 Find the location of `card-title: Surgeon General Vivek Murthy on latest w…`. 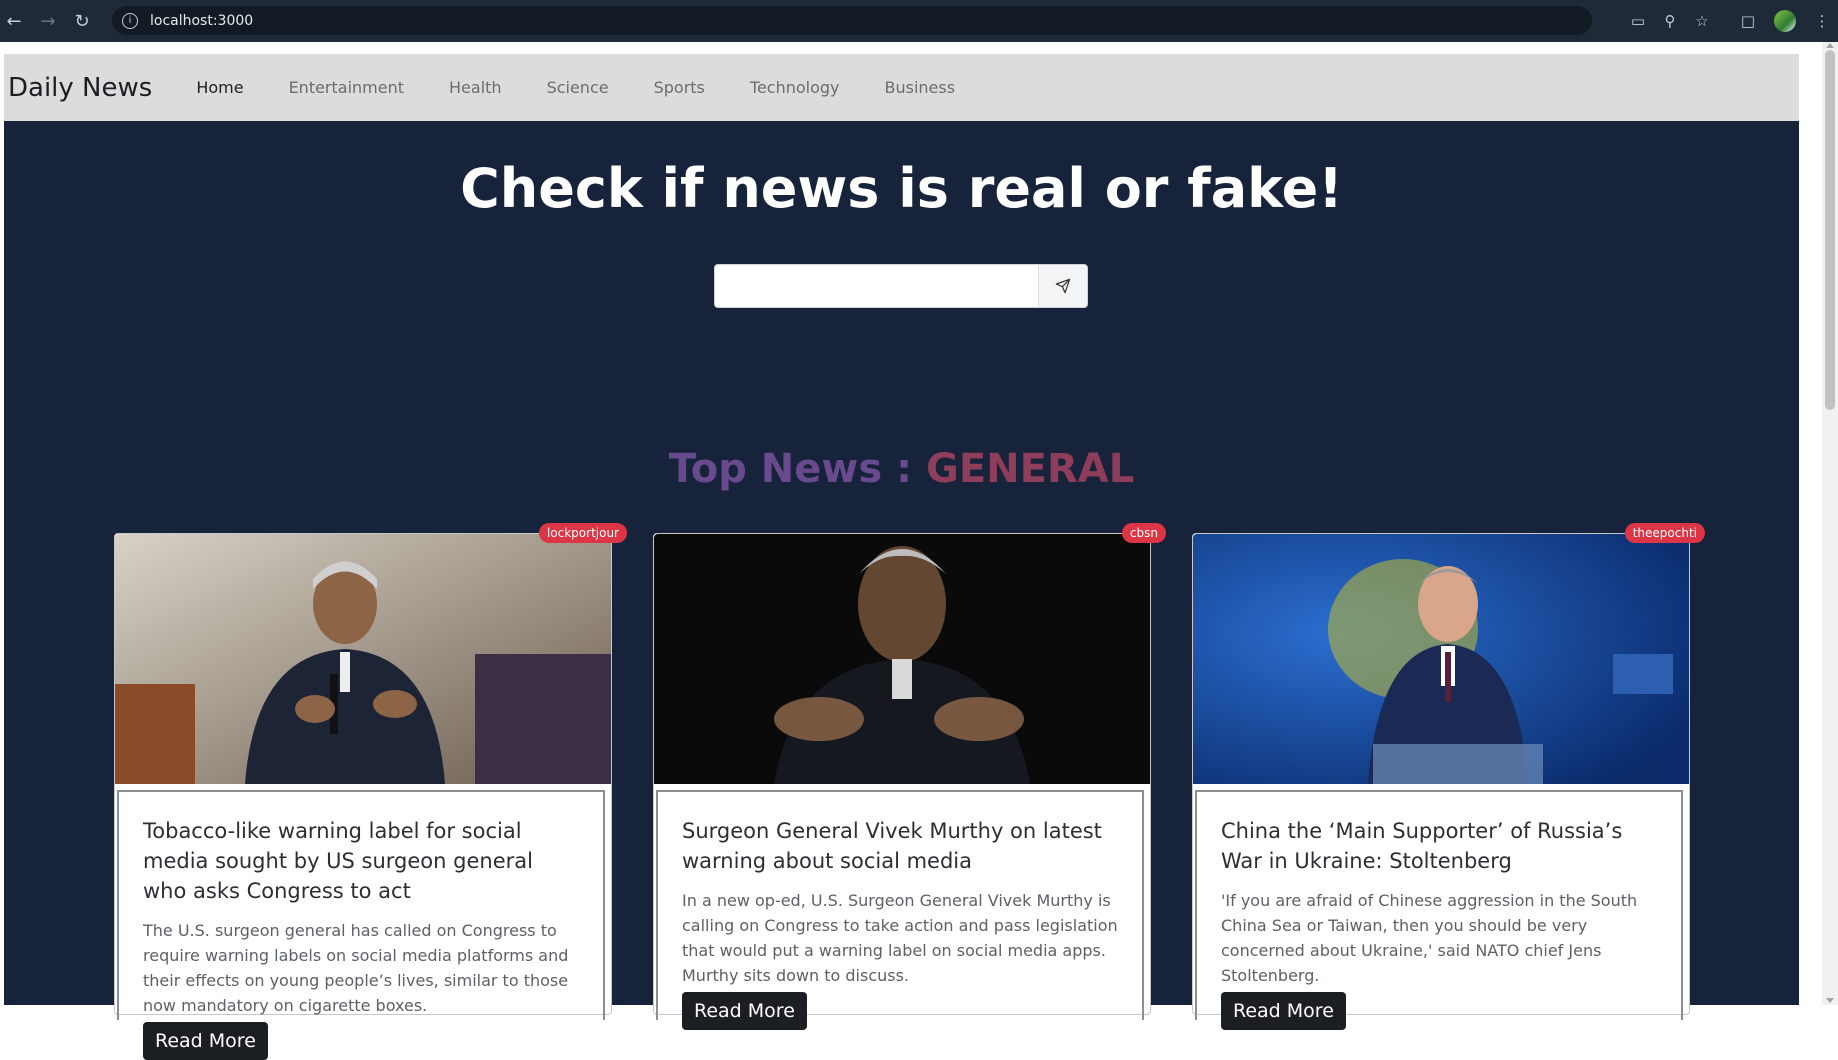

card-title: Surgeon General Vivek Murthy on latest w… is located at coordinates (900, 846).